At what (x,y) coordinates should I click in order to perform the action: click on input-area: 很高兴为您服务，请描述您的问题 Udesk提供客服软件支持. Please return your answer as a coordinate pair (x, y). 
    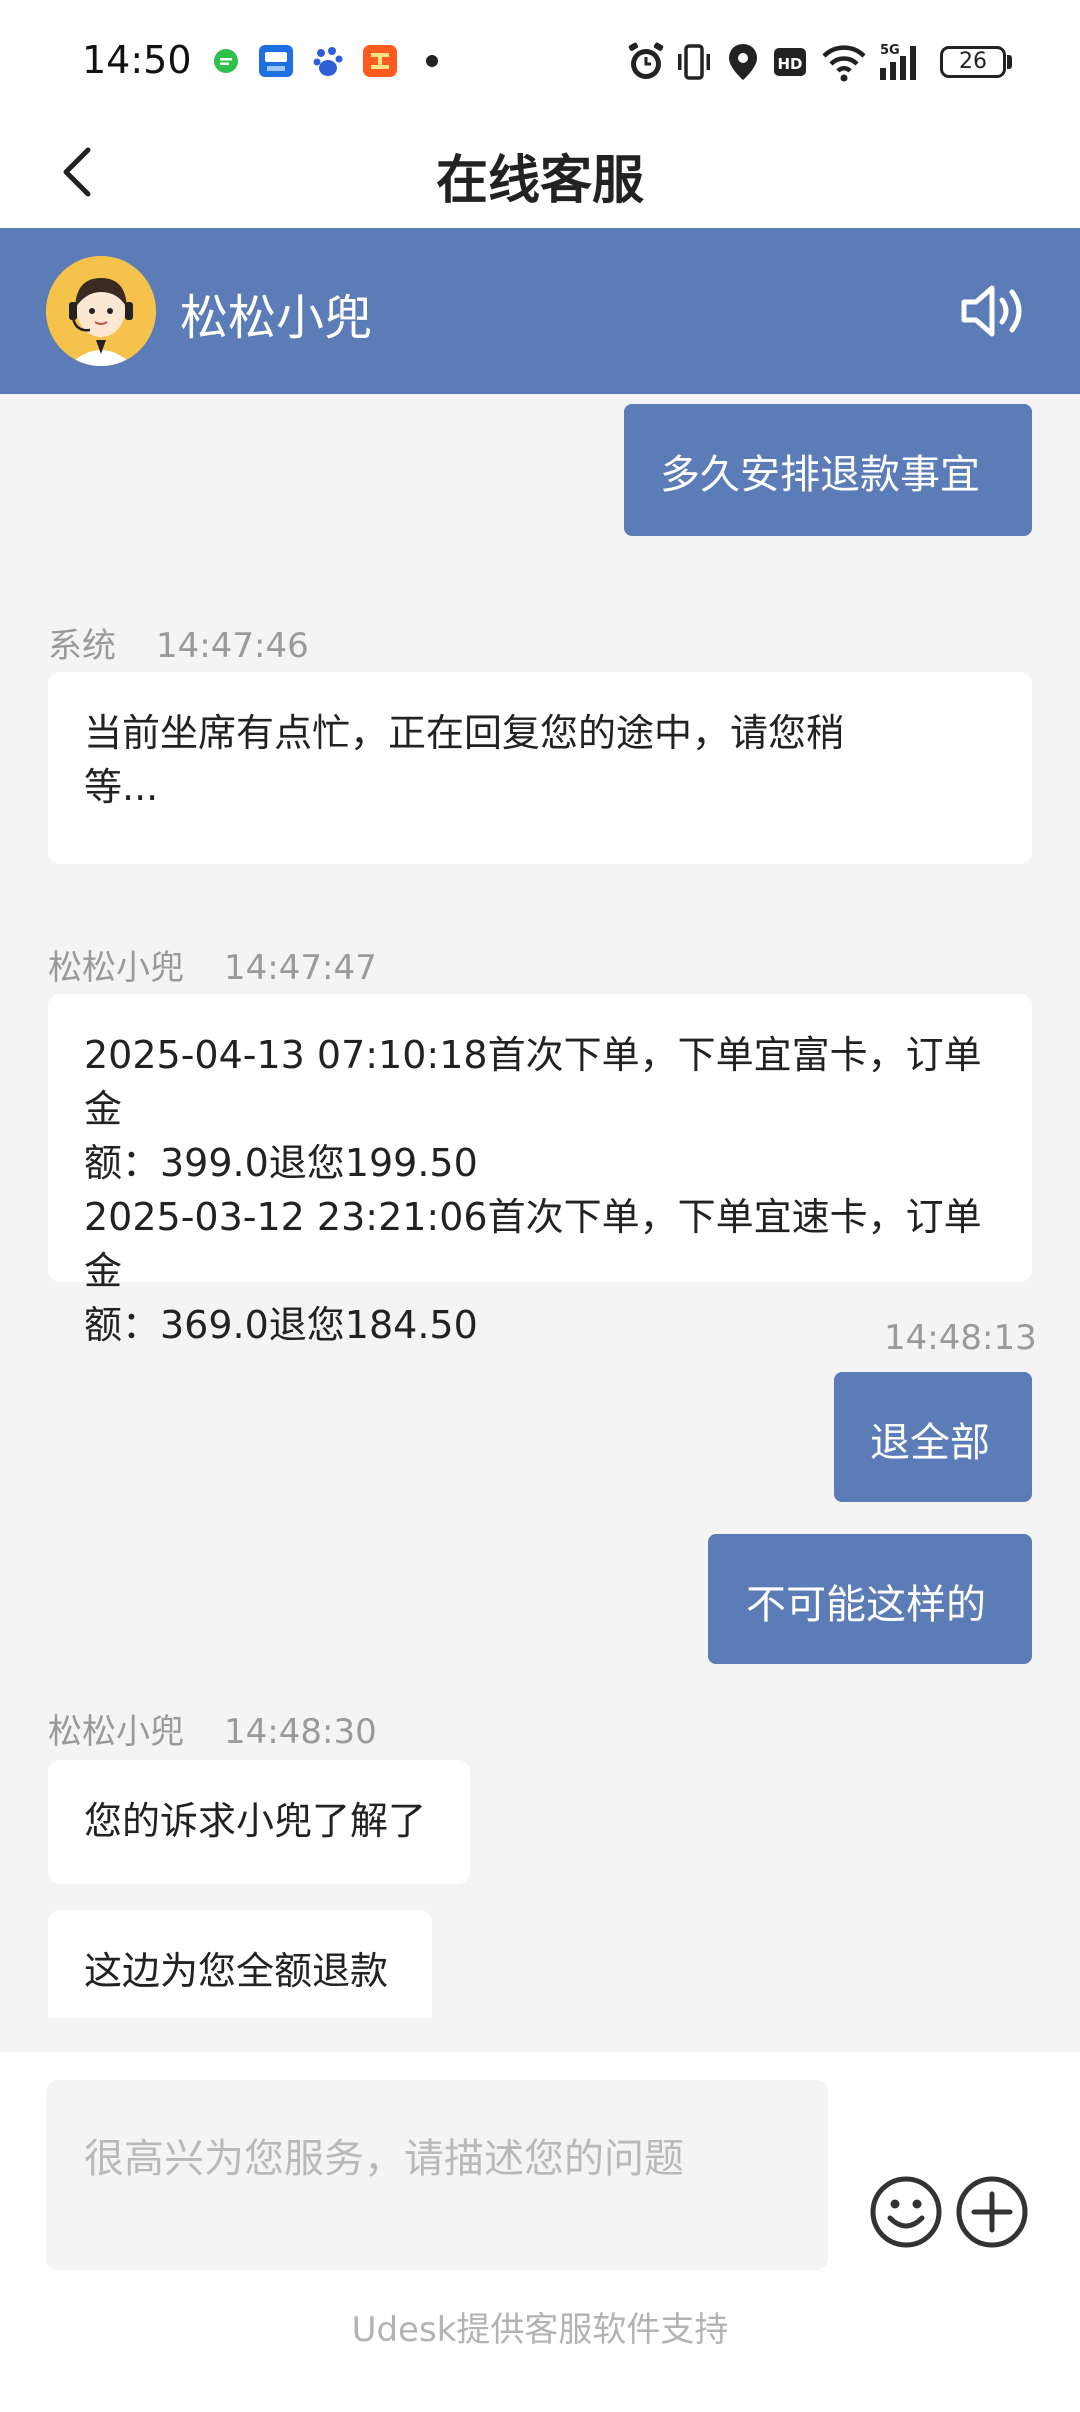
    Looking at the image, I should click on (540, 2232).